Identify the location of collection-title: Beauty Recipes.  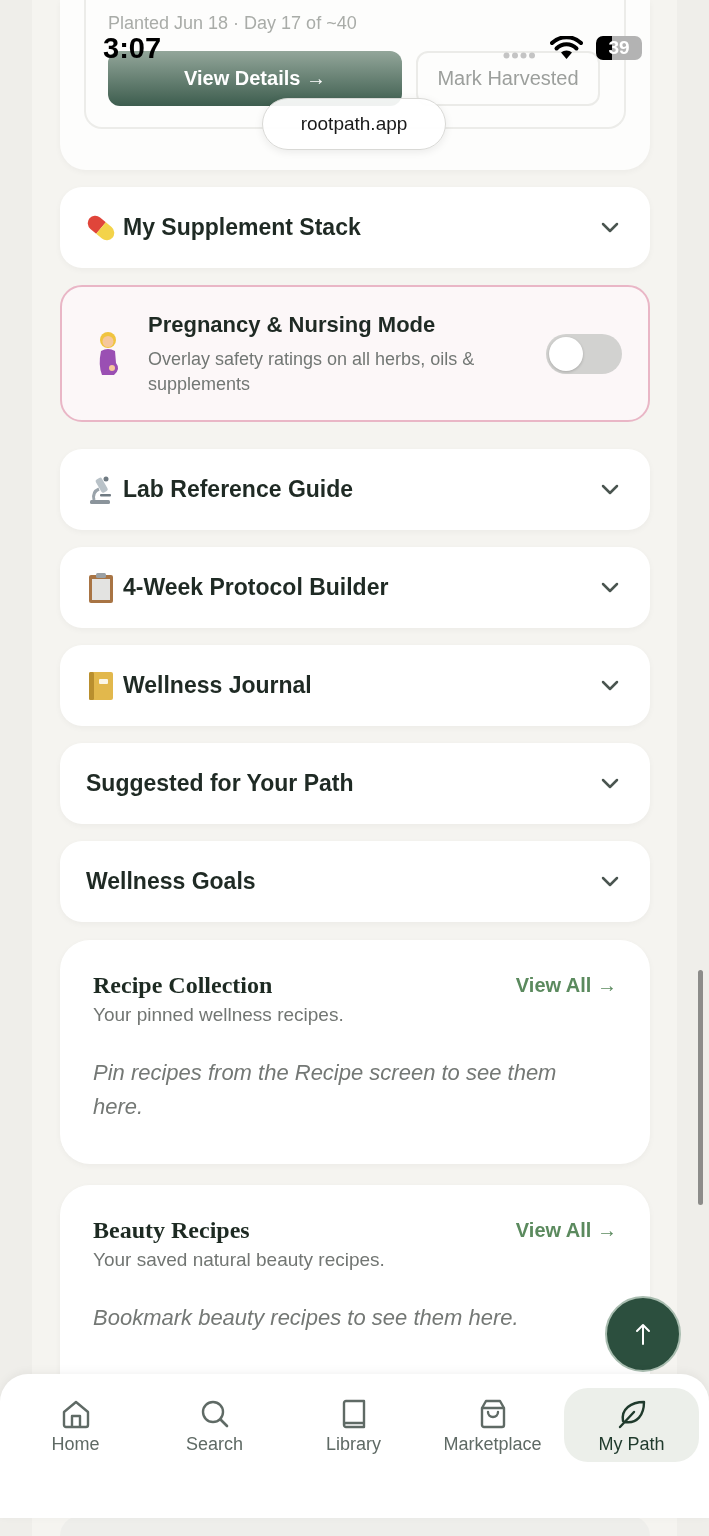
(171, 1230).